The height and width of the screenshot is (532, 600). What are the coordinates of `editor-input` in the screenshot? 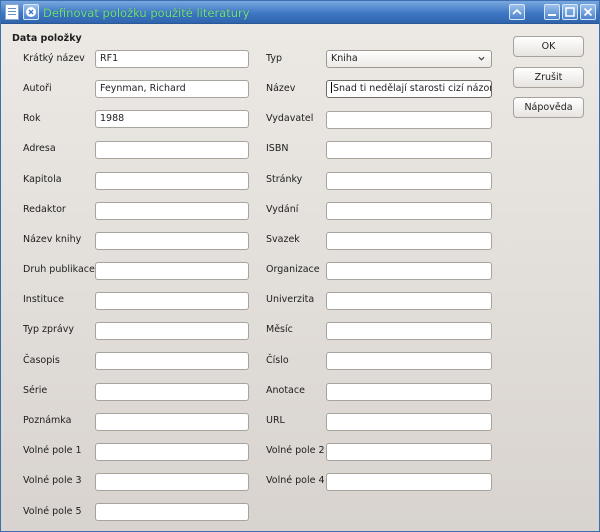 It's located at (172, 211).